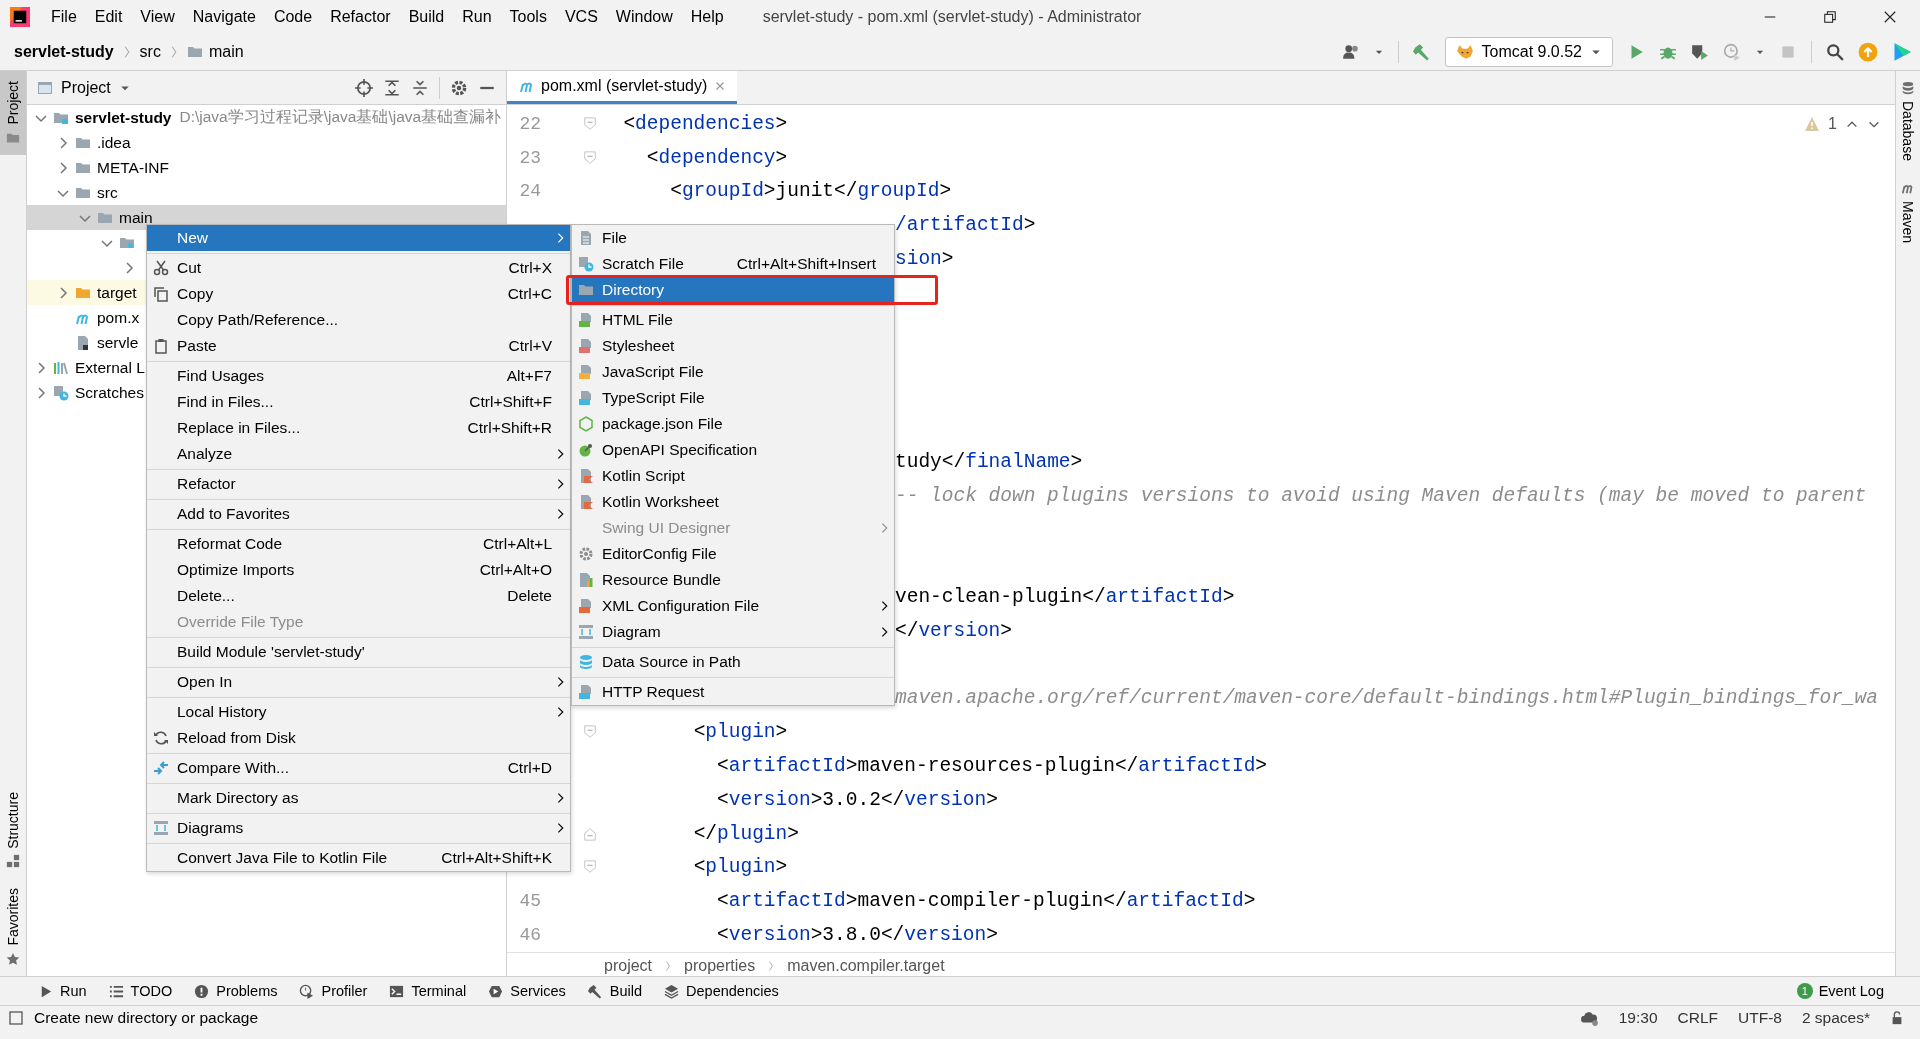 Image resolution: width=1920 pixels, height=1039 pixels. I want to click on tree-item: META-INF, so click(133, 167).